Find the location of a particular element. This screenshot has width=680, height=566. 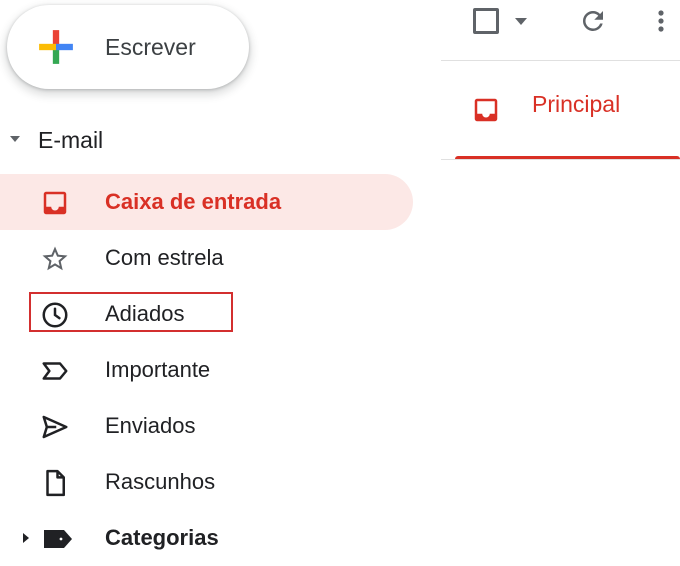

draft-file-icon is located at coordinates (55, 483).